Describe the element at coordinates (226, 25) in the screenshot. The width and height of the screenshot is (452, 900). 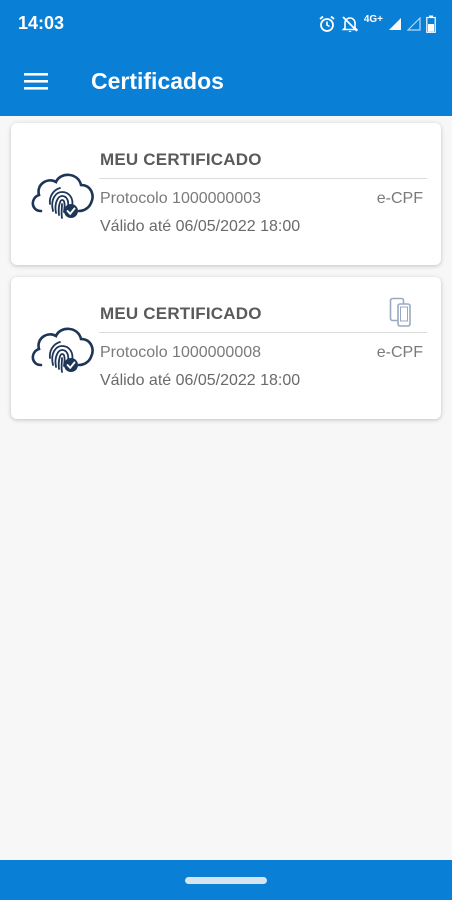
I see `status-bar: 14:03 4G+` at that location.